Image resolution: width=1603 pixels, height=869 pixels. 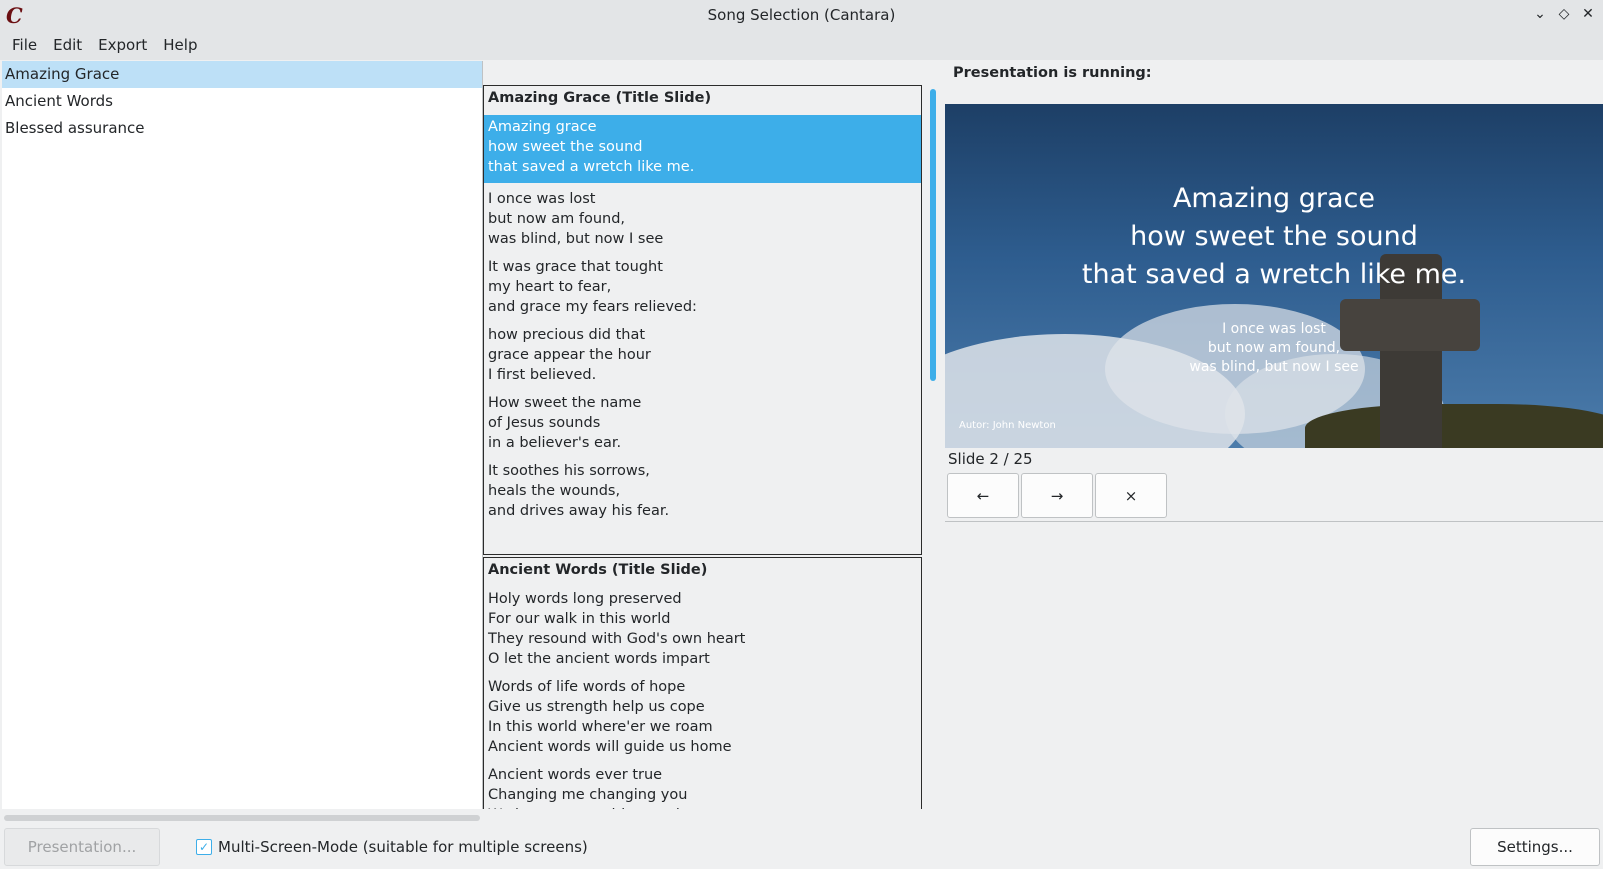 What do you see at coordinates (14, 15) in the screenshot?
I see `cantara-logo-icon: C` at bounding box center [14, 15].